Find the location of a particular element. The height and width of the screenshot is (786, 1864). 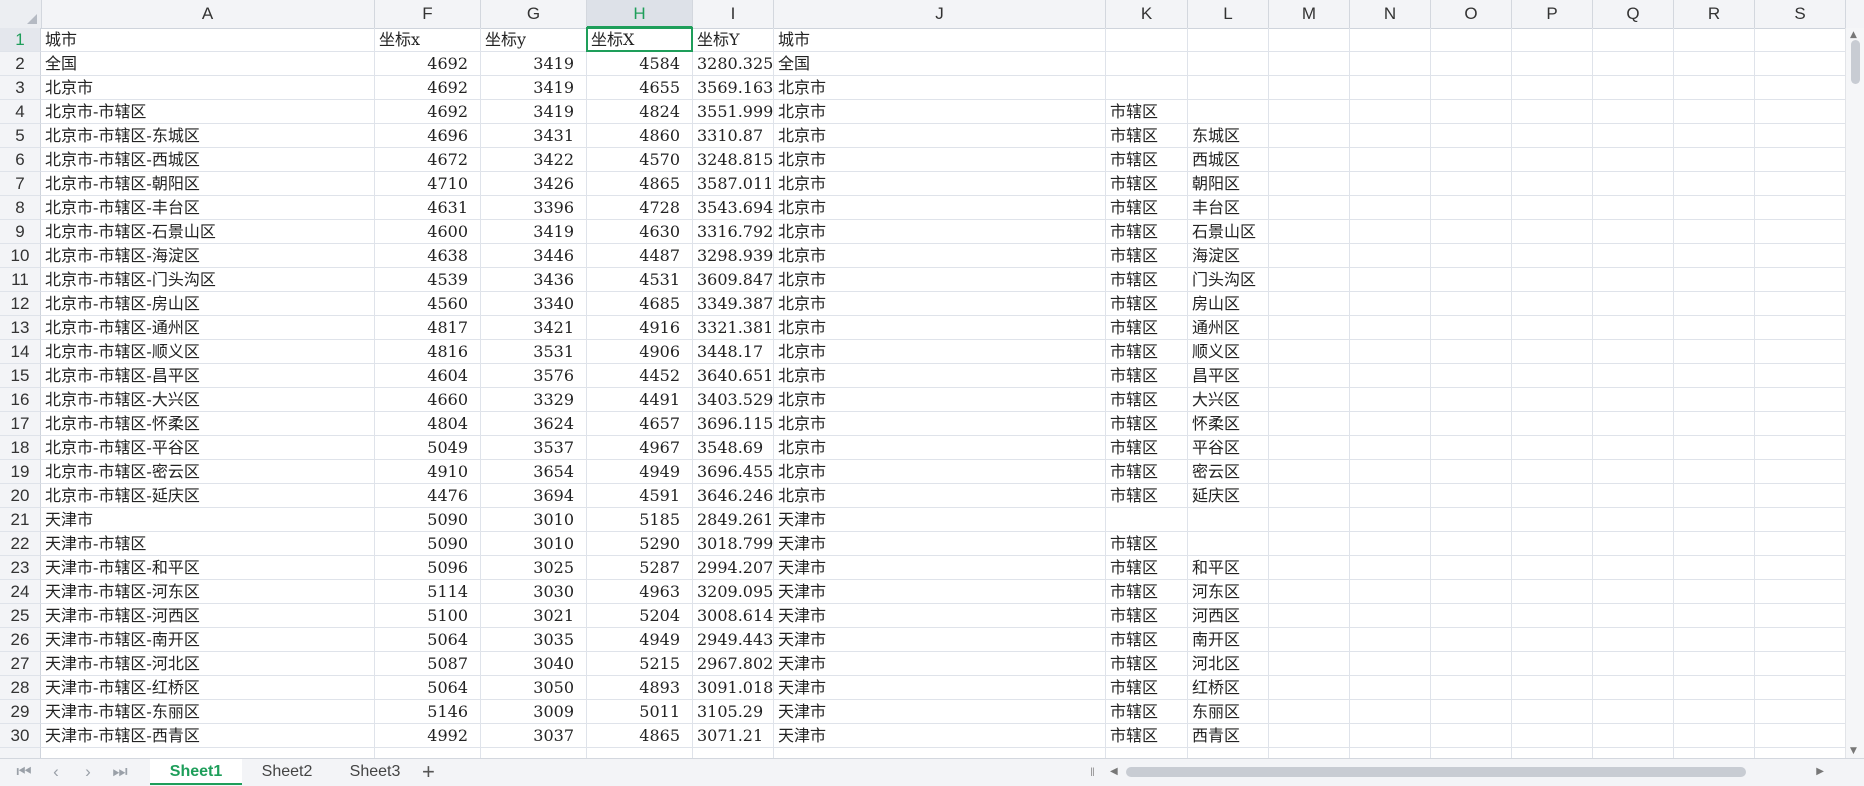

cell-f: 4692 is located at coordinates (428, 64).